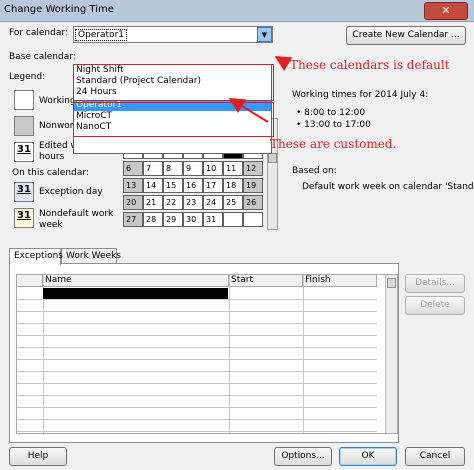 This screenshot has height=470, width=474. Describe the element at coordinates (333, 144) in the screenshot. I see `annotation-custom: These are customed.` at that location.